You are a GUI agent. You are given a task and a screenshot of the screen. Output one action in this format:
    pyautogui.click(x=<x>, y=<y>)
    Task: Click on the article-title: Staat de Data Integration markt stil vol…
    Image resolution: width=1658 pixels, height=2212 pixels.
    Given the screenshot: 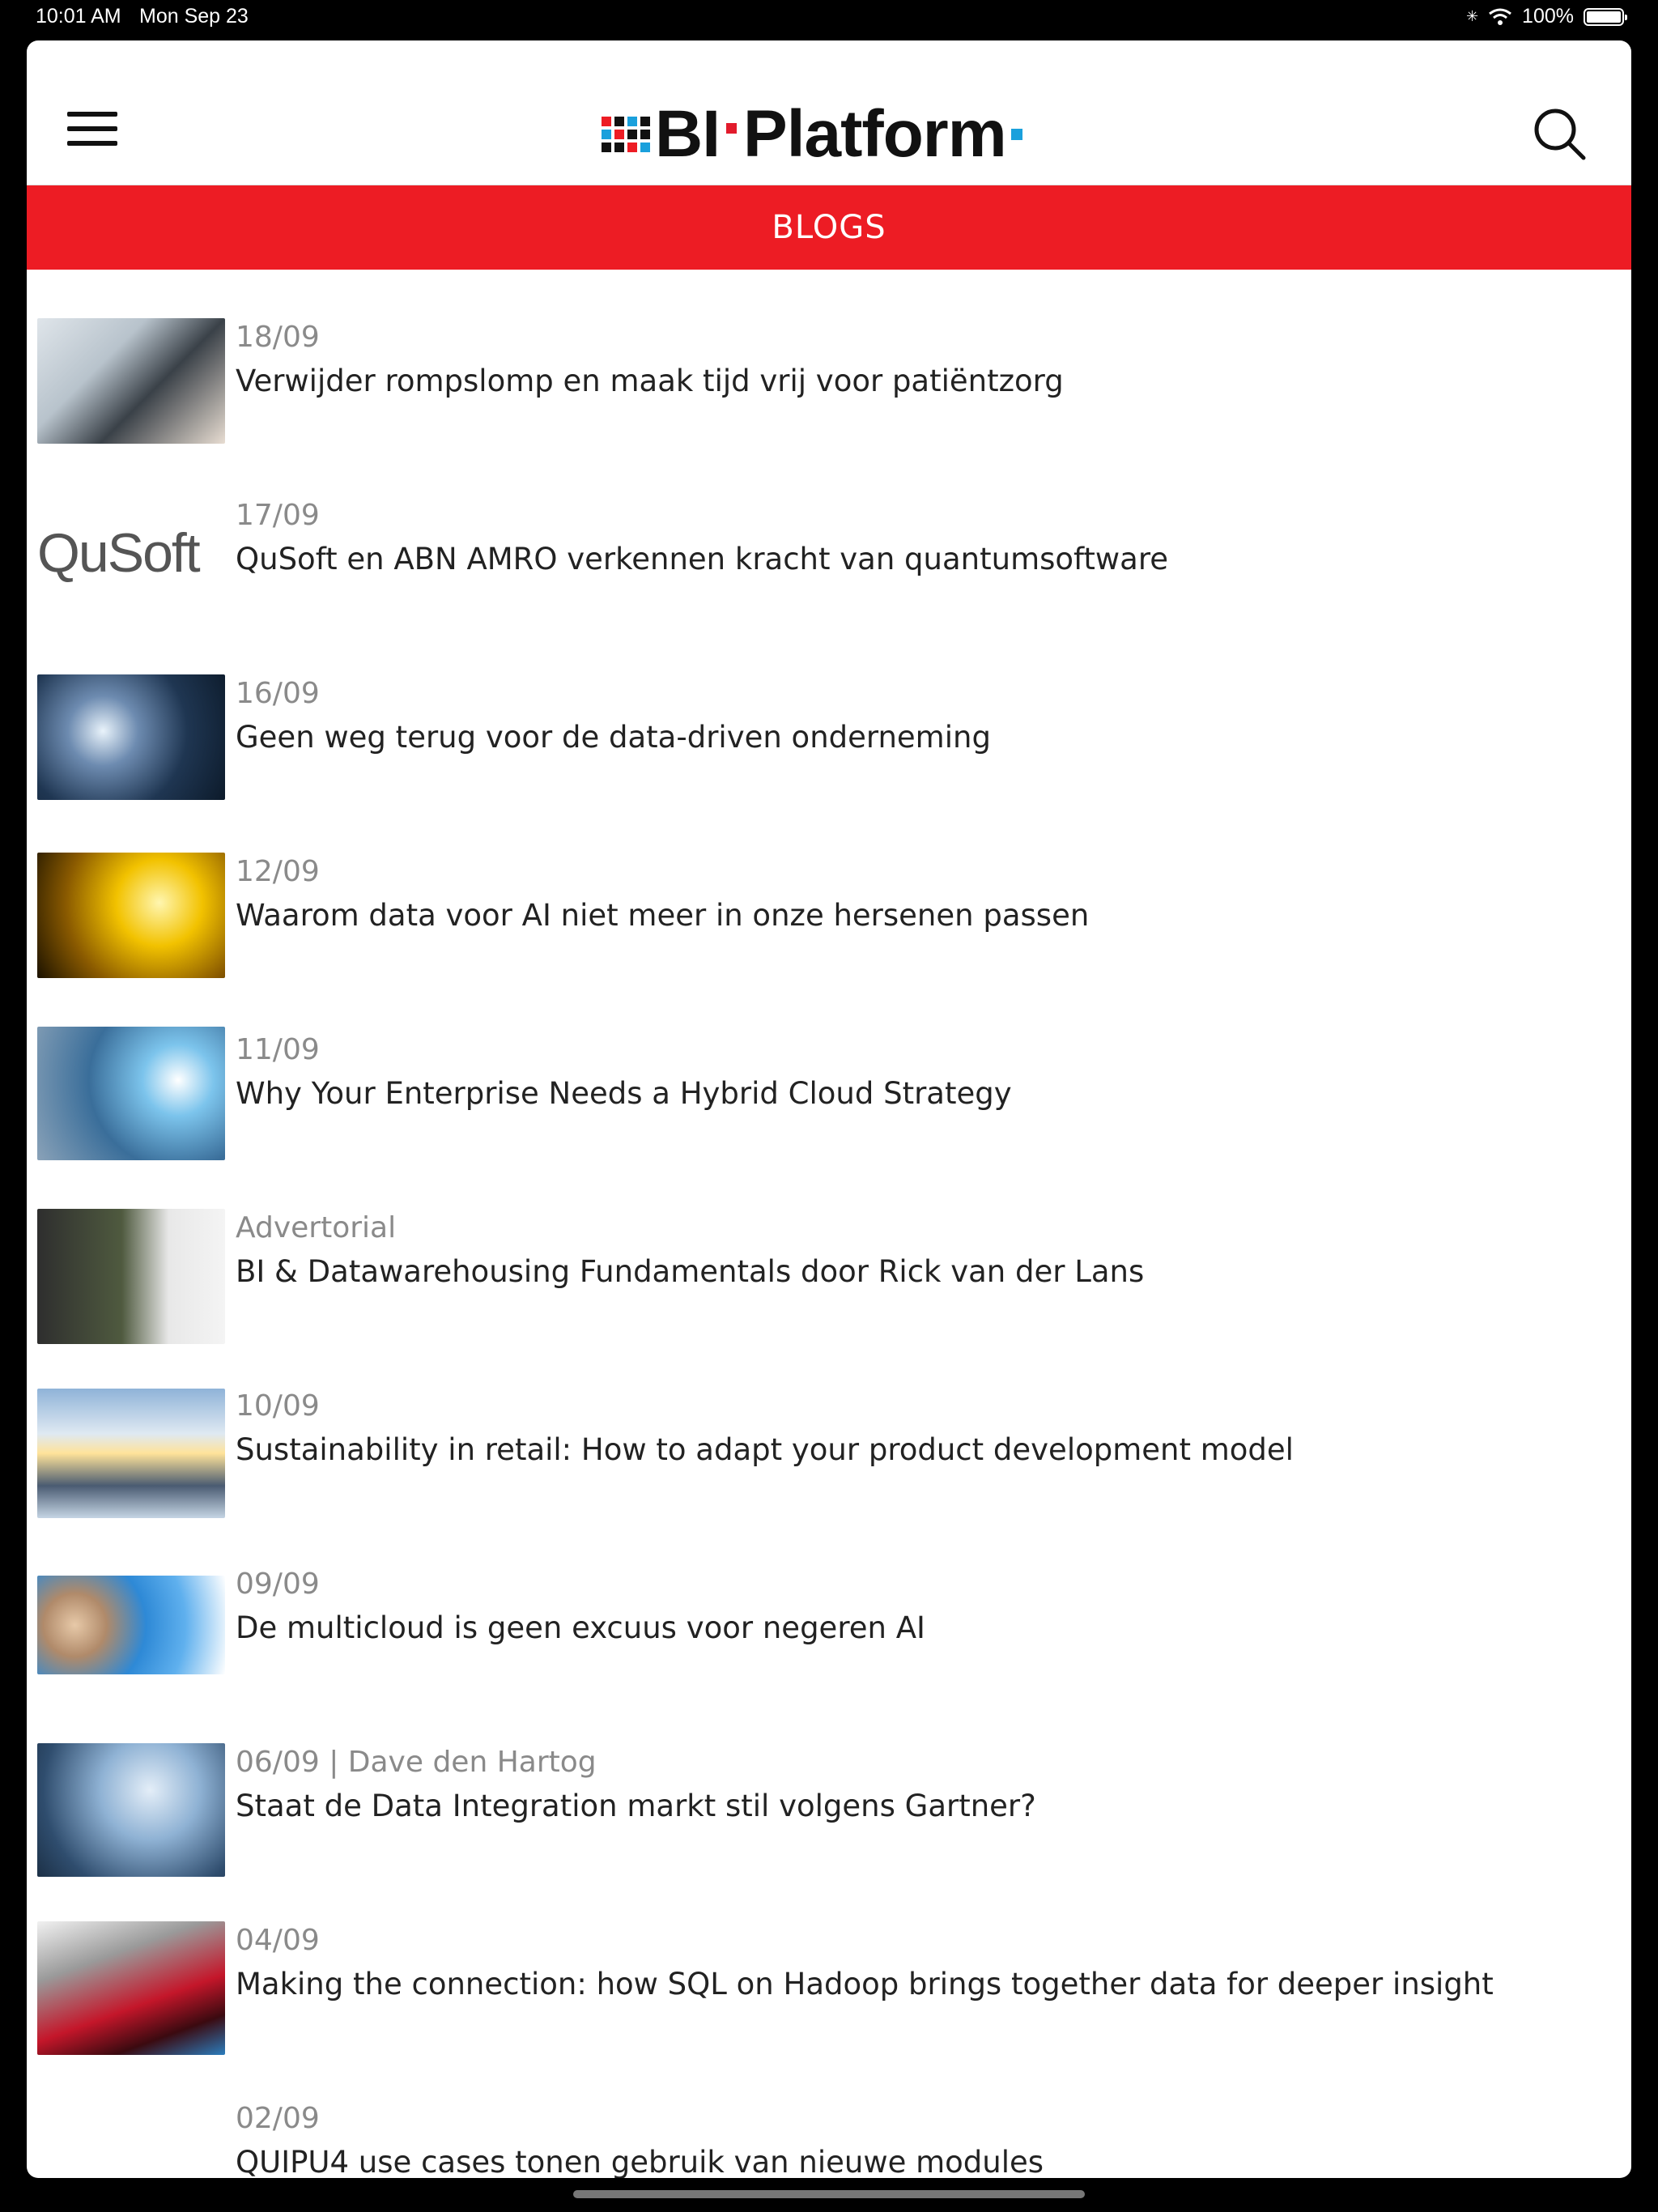 What is the action you would take?
    pyautogui.click(x=636, y=1806)
    